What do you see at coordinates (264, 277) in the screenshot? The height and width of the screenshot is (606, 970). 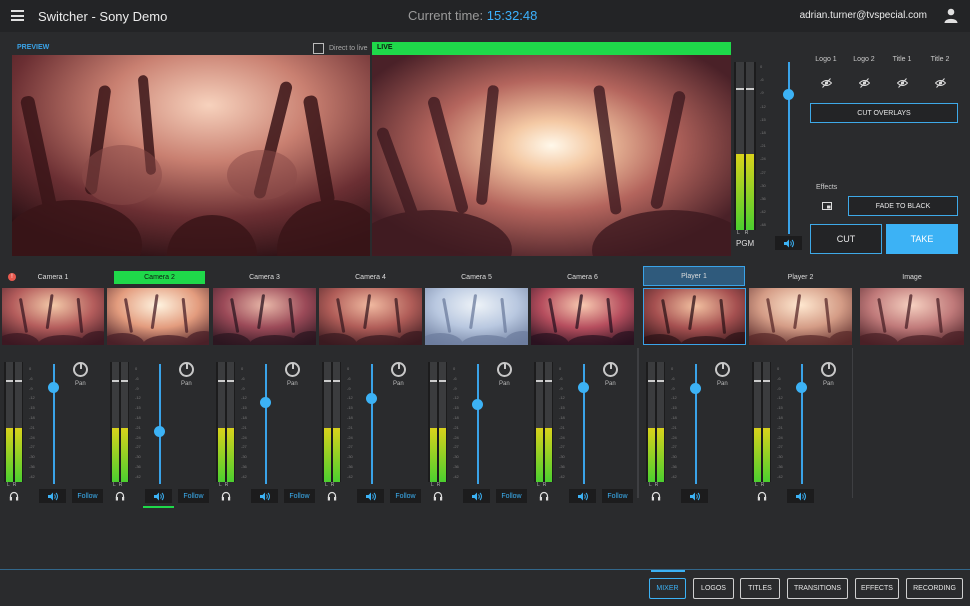 I see `source-label: Camera 3` at bounding box center [264, 277].